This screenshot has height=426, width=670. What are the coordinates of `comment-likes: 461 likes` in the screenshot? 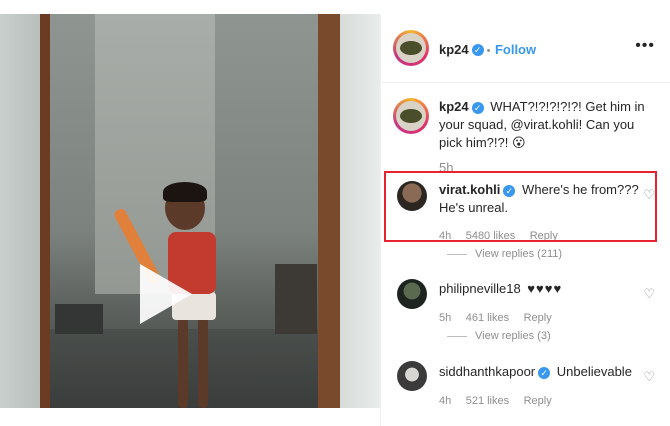 It's located at (487, 318).